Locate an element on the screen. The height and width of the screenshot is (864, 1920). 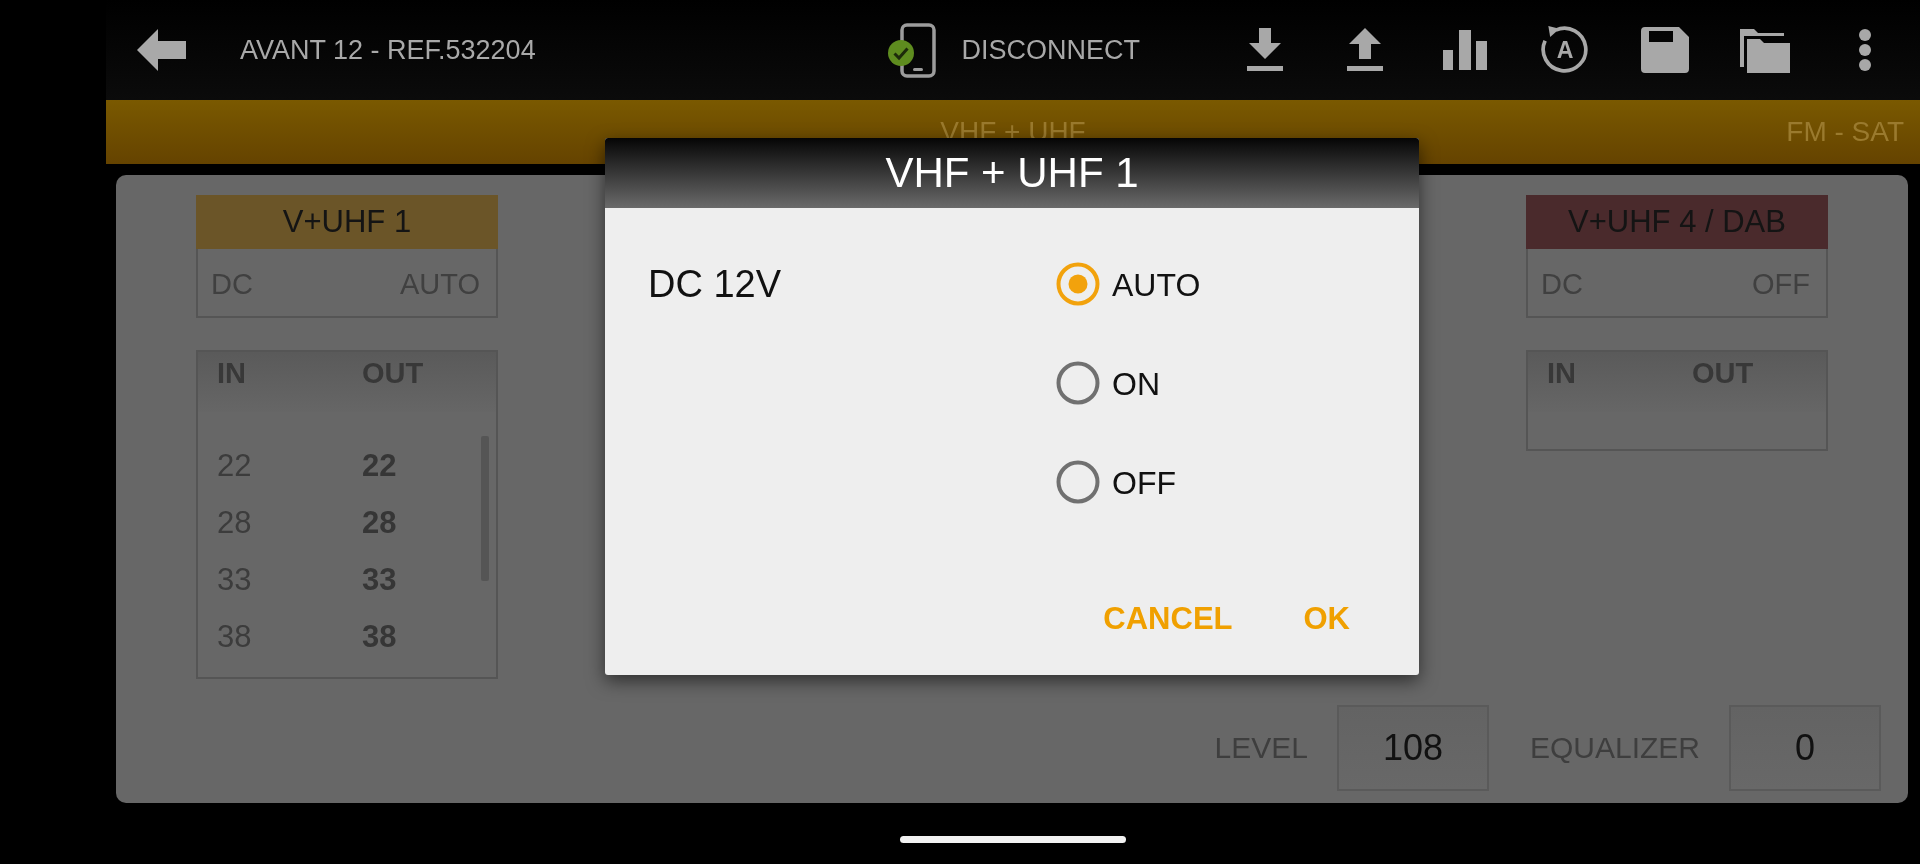
radio-option: ON is located at coordinates (1128, 383).